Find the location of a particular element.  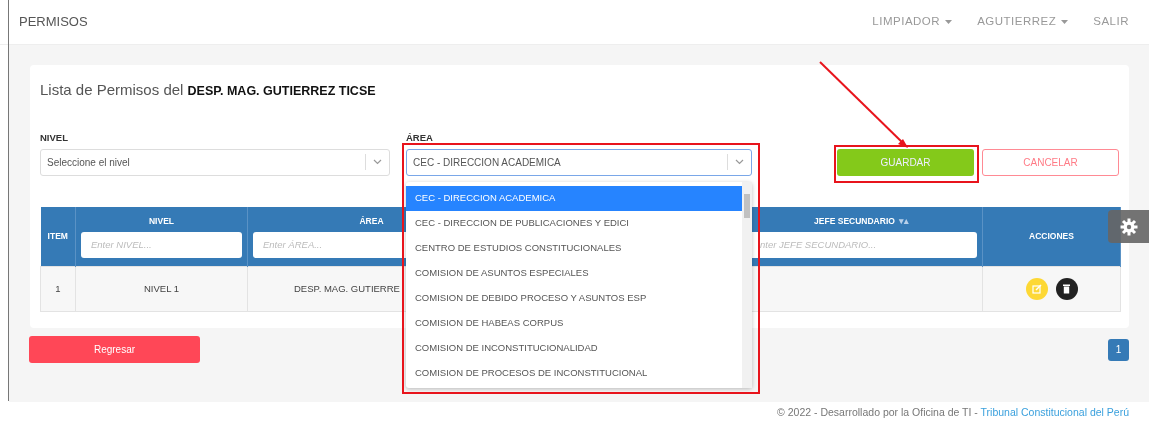

scrollbar is located at coordinates (747, 285).